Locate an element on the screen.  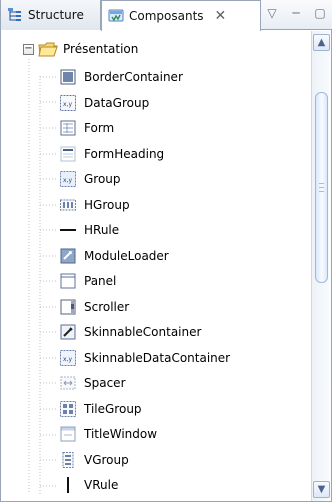
scroll-up-icon: ▲ is located at coordinates (321, 42).